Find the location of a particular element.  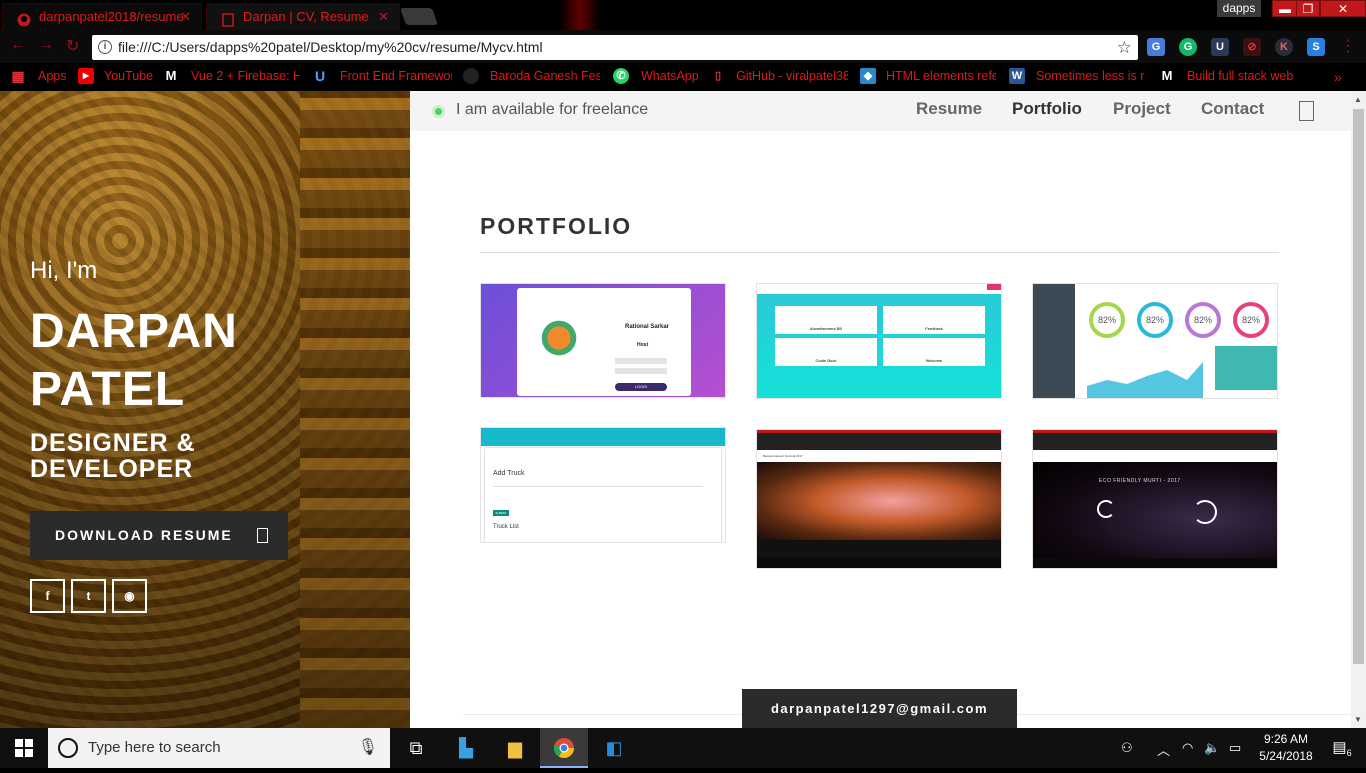

chrome-icon is located at coordinates (564, 748).